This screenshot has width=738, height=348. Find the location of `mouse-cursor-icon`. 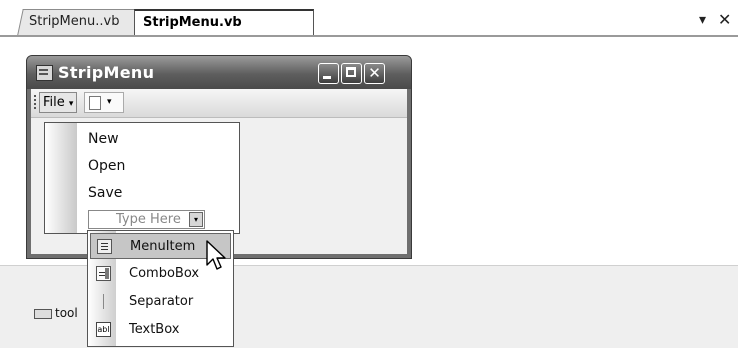

mouse-cursor-icon is located at coordinates (216, 255).